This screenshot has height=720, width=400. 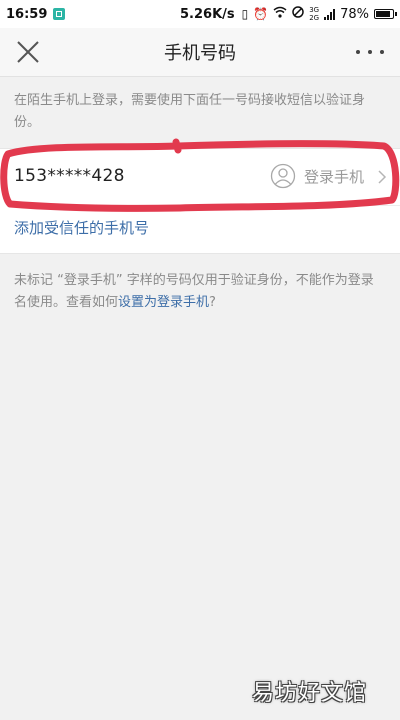 What do you see at coordinates (298, 14) in the screenshot?
I see `do-not-disturb-icon` at bounding box center [298, 14].